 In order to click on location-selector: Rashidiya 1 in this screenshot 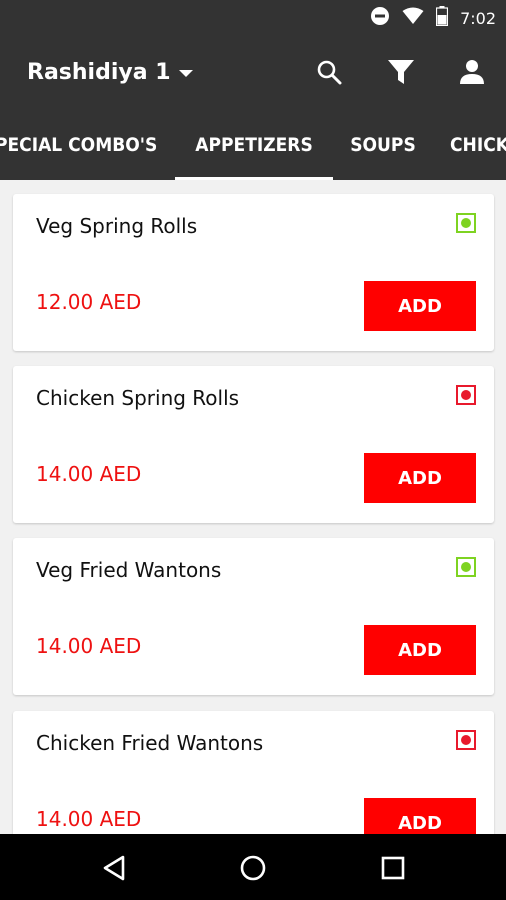, I will do `click(110, 72)`.